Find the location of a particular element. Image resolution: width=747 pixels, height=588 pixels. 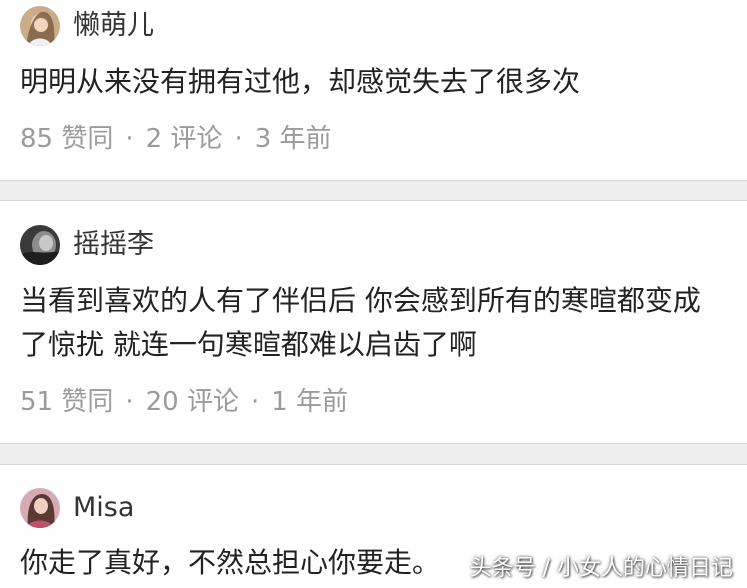

reply-count: 20 评论 is located at coordinates (192, 402).